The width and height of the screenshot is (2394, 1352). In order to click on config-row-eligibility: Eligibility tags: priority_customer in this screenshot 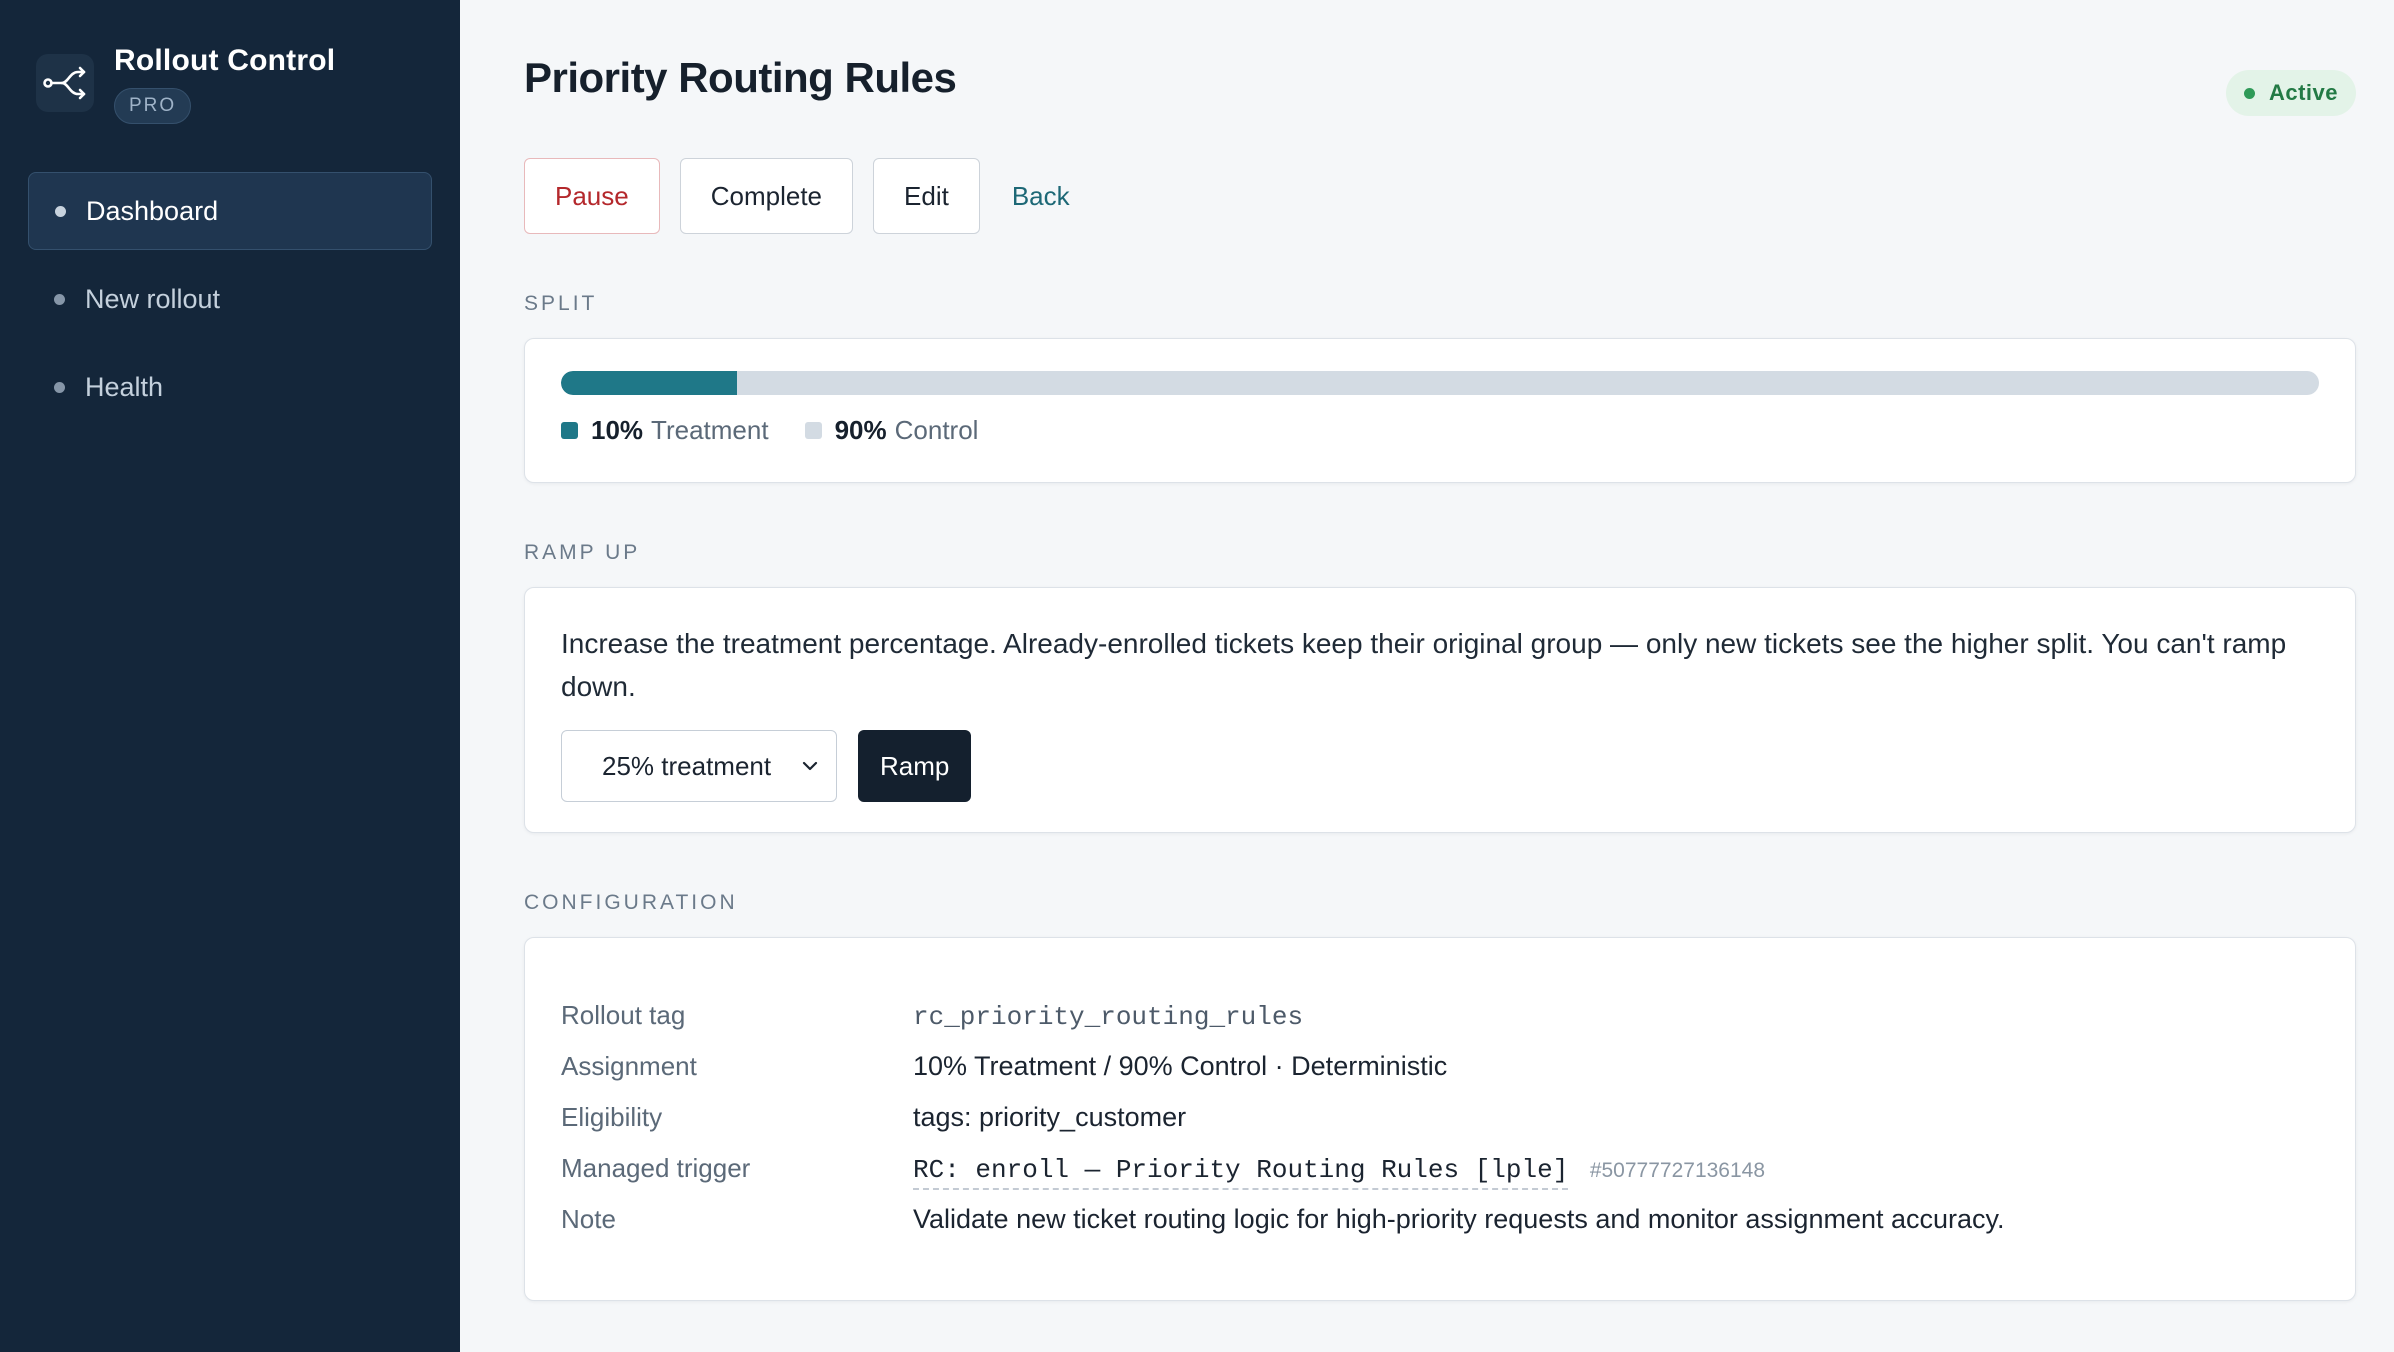, I will do `click(1440, 1127)`.